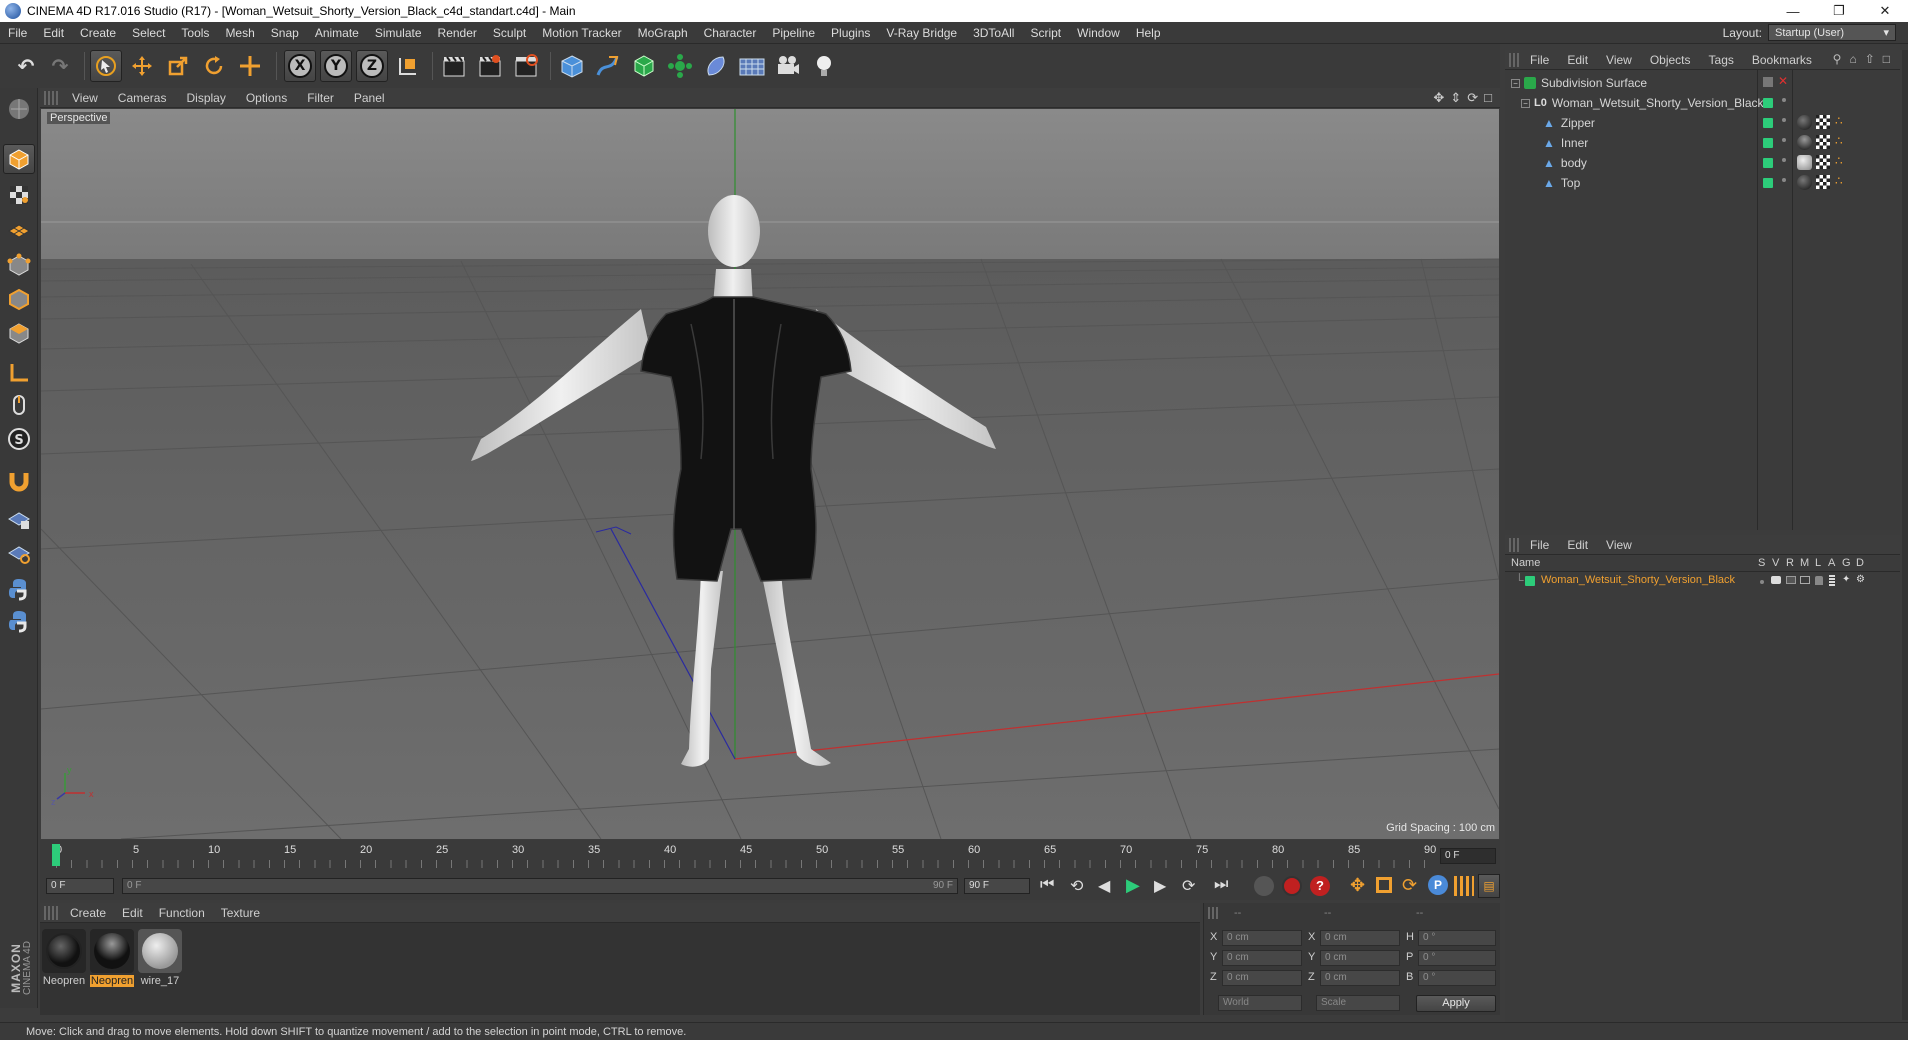 This screenshot has height=1040, width=1908. Describe the element at coordinates (1457, 978) in the screenshot. I see `rotation-b-field: 0 °` at that location.